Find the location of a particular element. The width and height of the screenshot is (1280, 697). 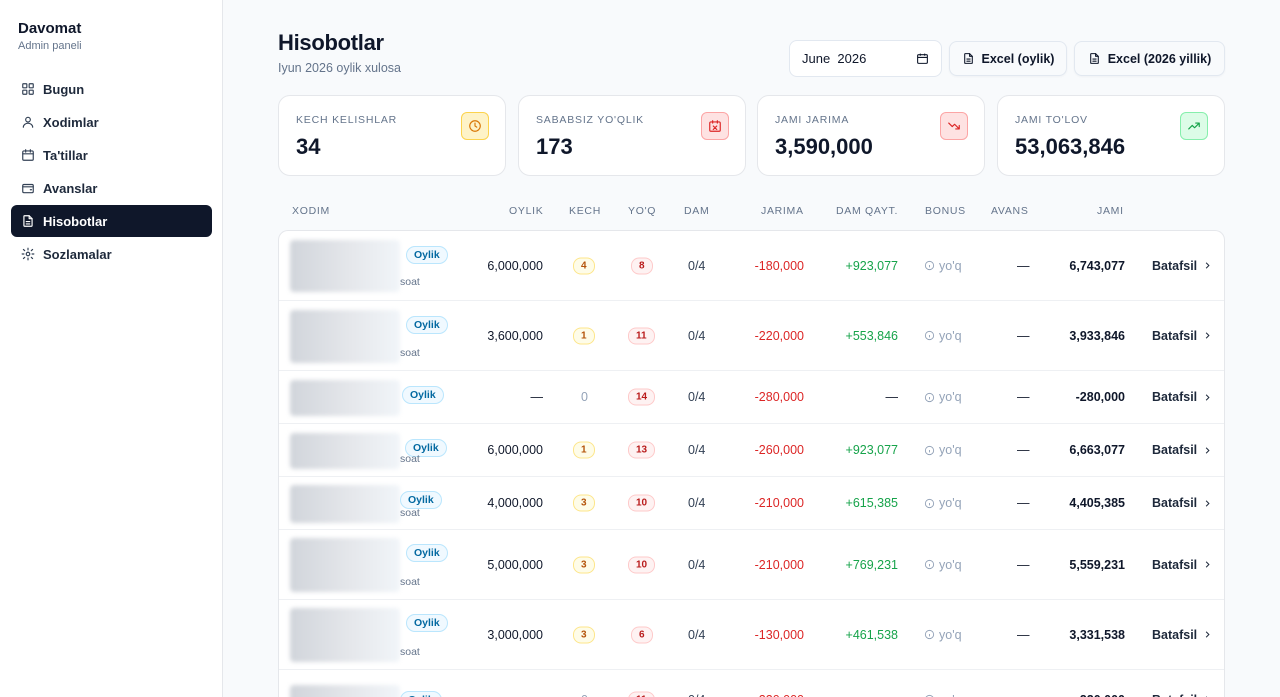

stat-card-payment: JAMI TO'LOV 53,063,846 is located at coordinates (1111, 135).